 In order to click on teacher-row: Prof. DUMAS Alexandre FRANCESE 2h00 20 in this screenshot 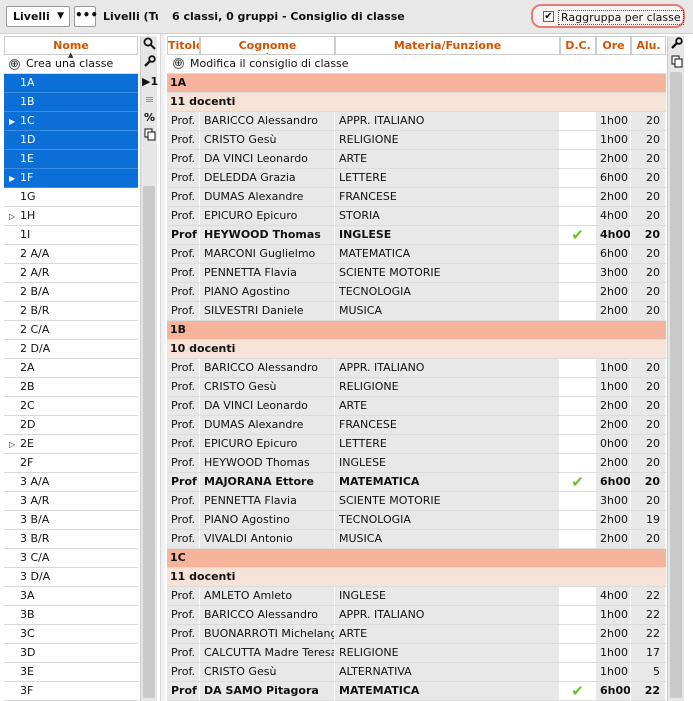, I will do `click(416, 425)`.